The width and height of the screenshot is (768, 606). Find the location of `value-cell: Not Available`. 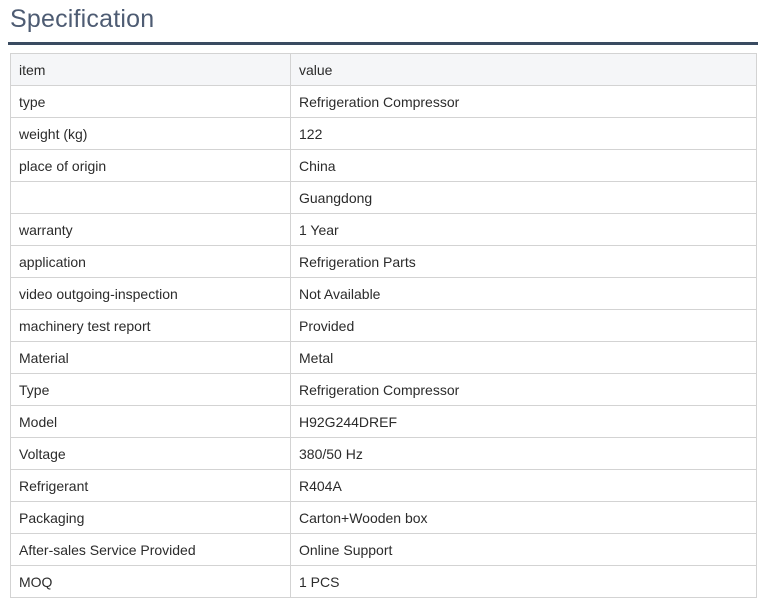

value-cell: Not Available is located at coordinates (523, 293).